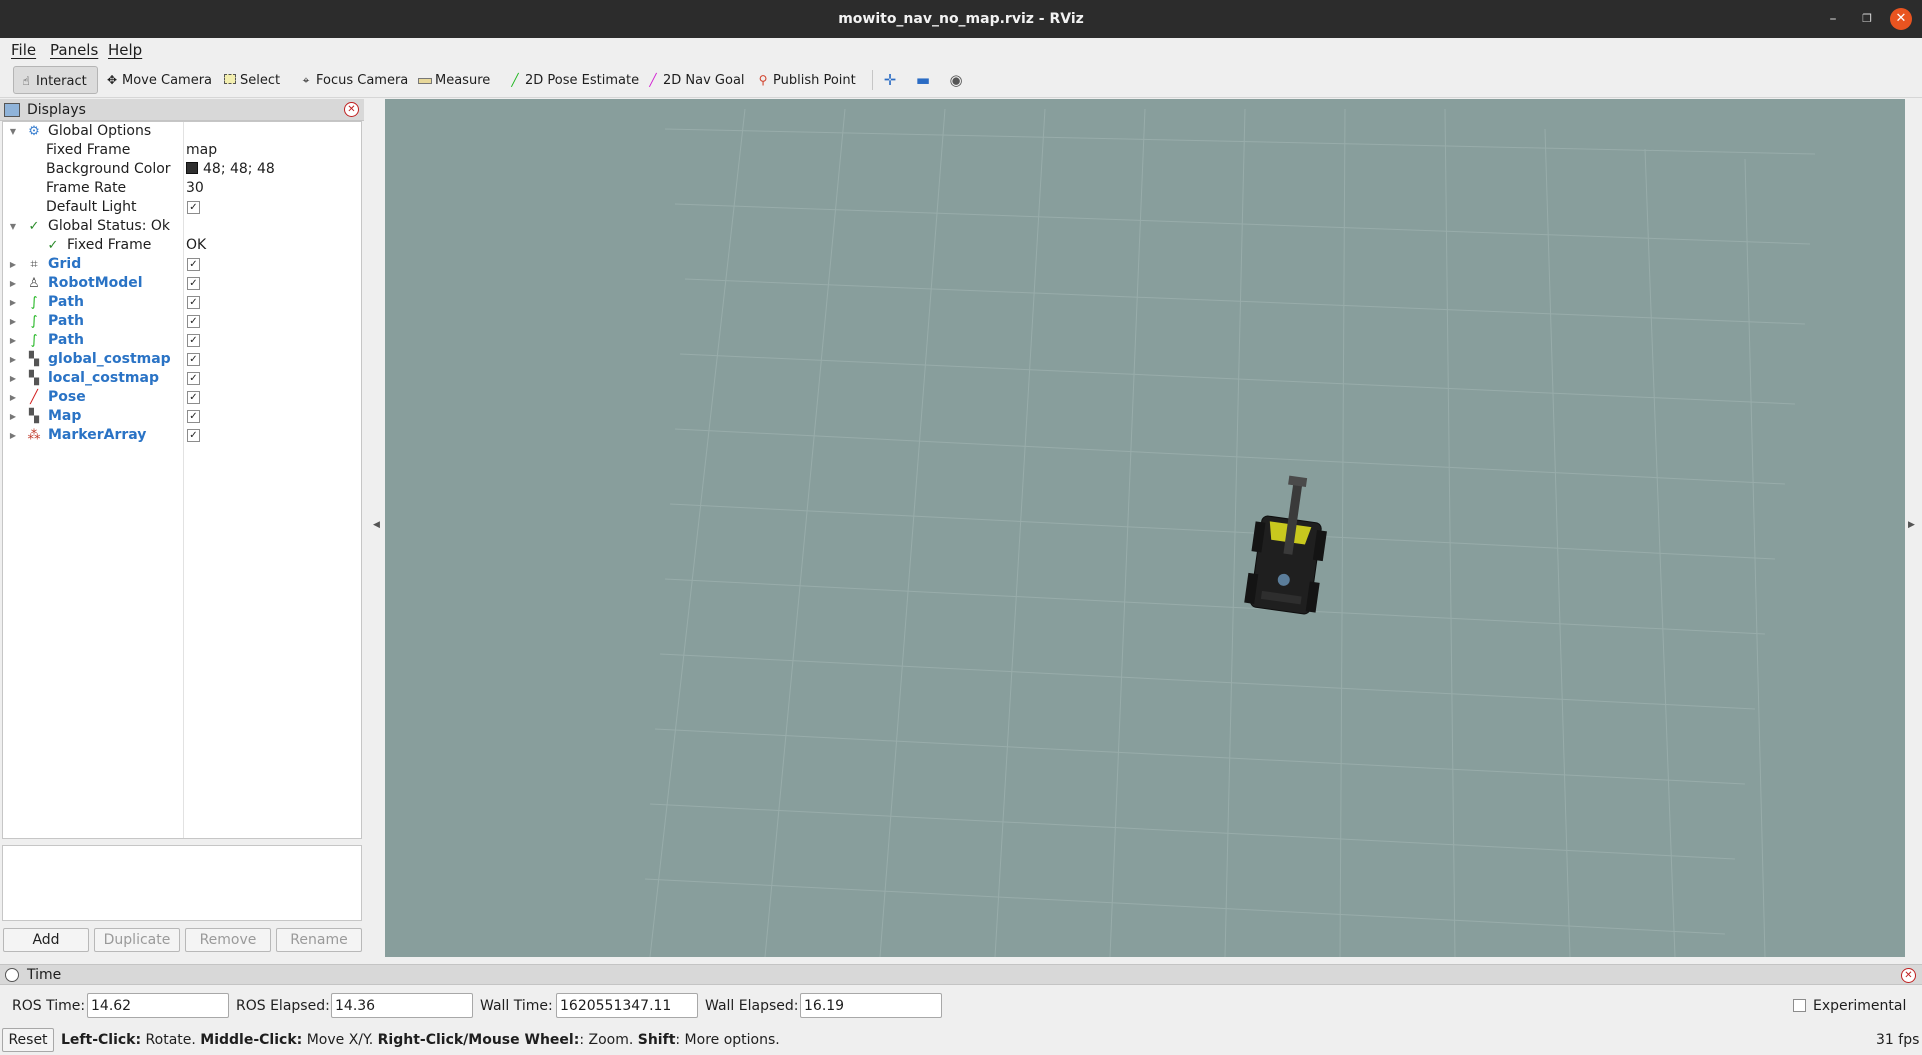 This screenshot has height=1055, width=1922. Describe the element at coordinates (961, 50) in the screenshot. I see `menu-bar: File Panels Help` at that location.